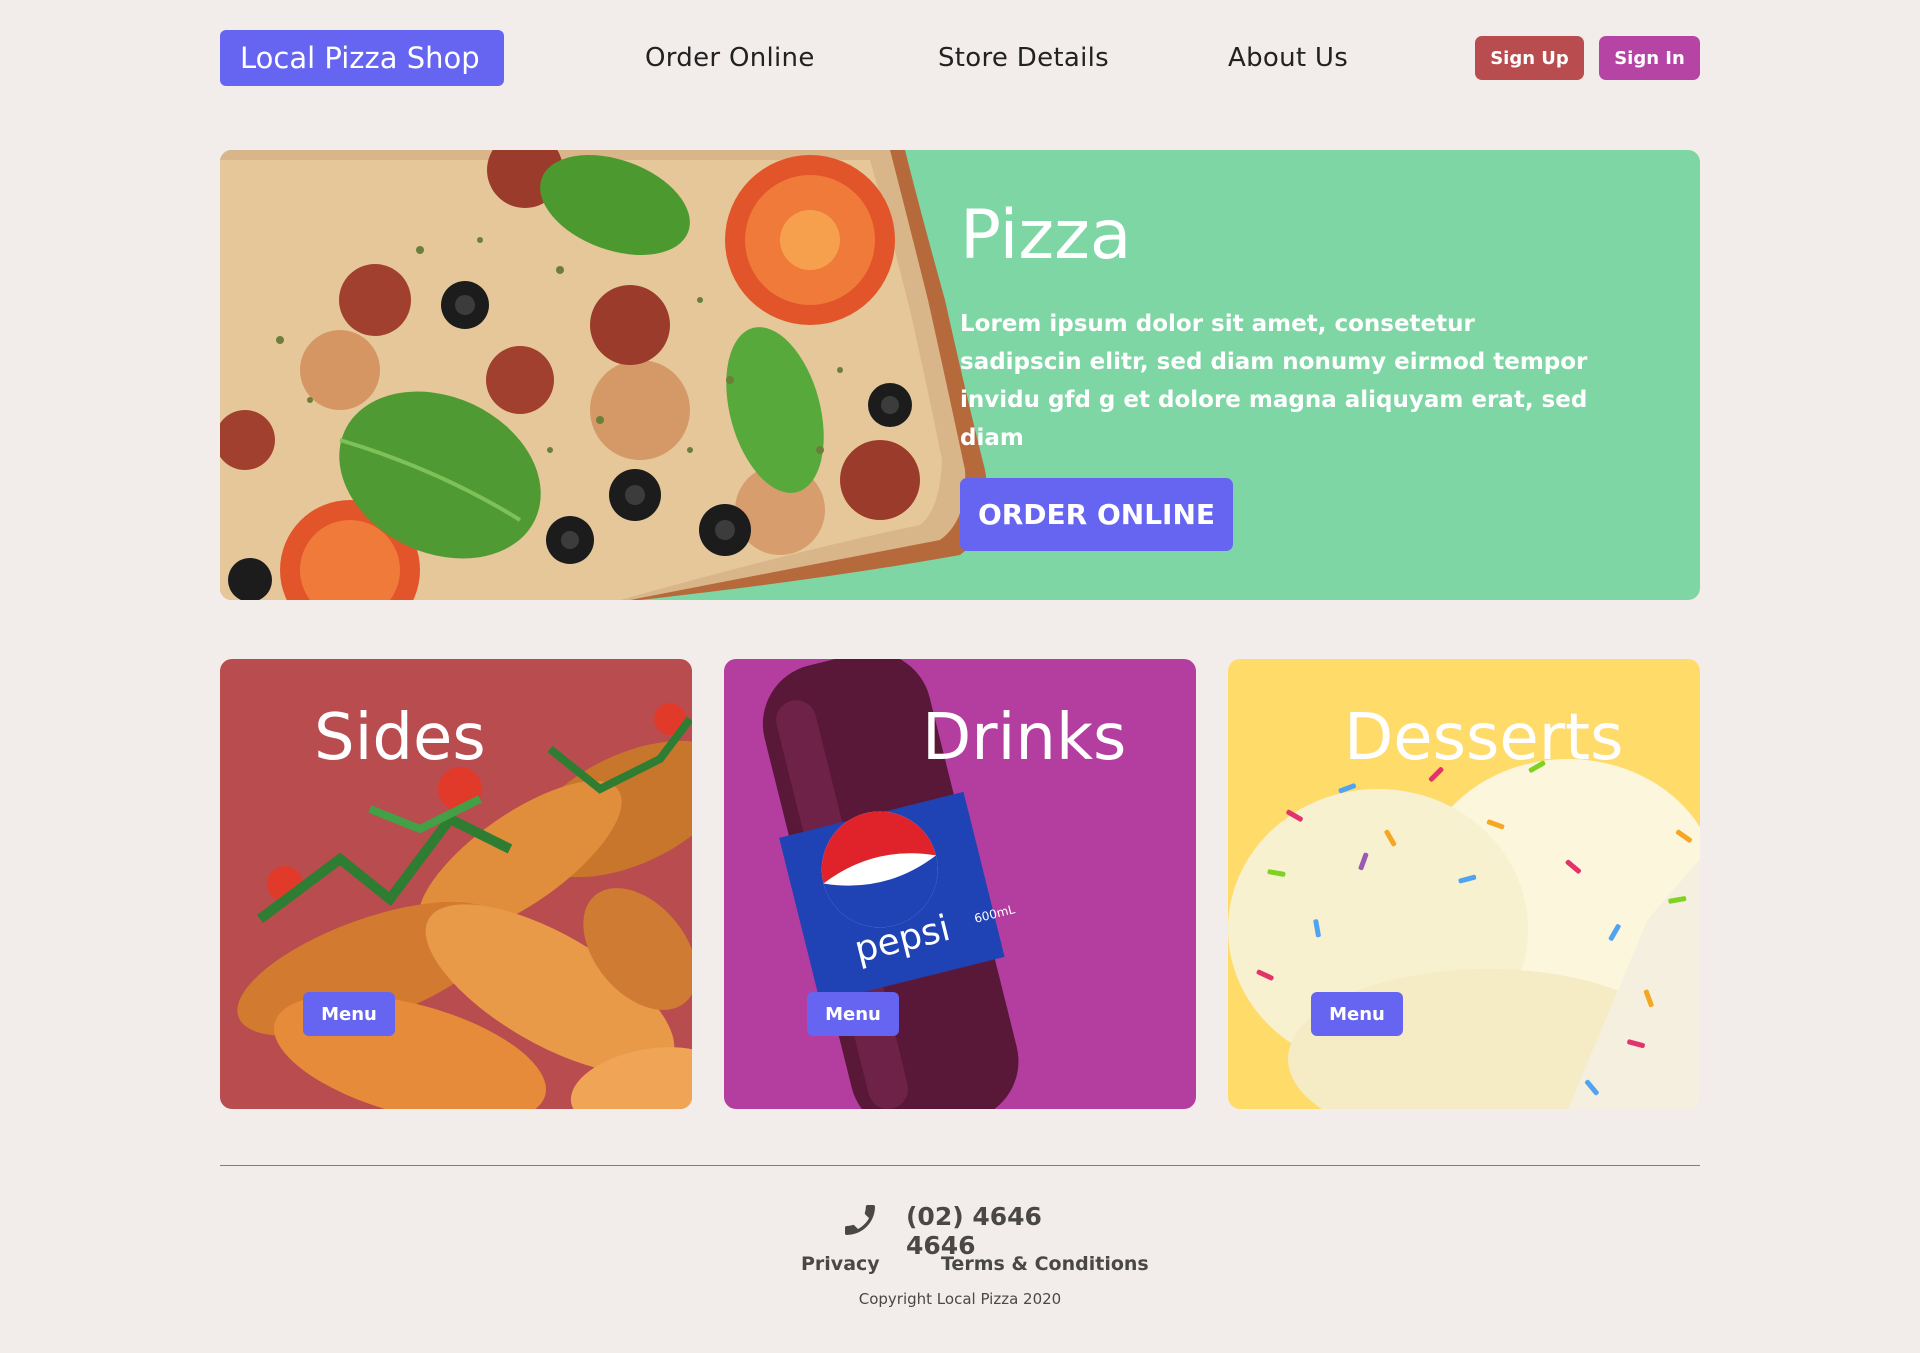 The height and width of the screenshot is (1353, 1920). Describe the element at coordinates (400, 738) in the screenshot. I see `card-title-sides: Sides` at that location.